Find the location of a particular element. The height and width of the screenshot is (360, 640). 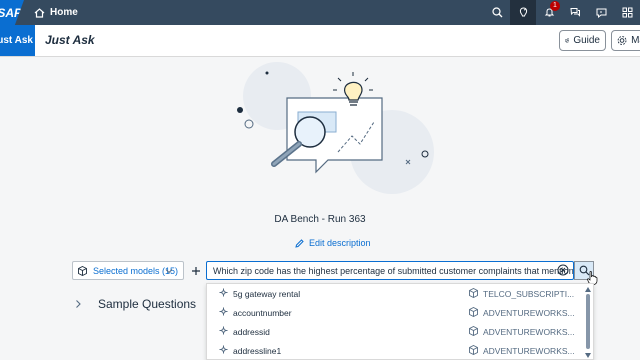

clear-icon is located at coordinates (563, 270).